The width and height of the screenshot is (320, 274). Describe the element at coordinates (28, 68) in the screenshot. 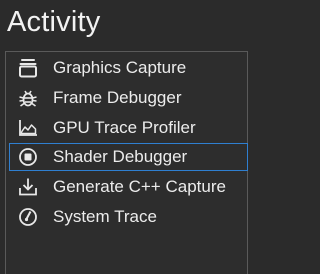

I see `graphics-capture-icon` at that location.